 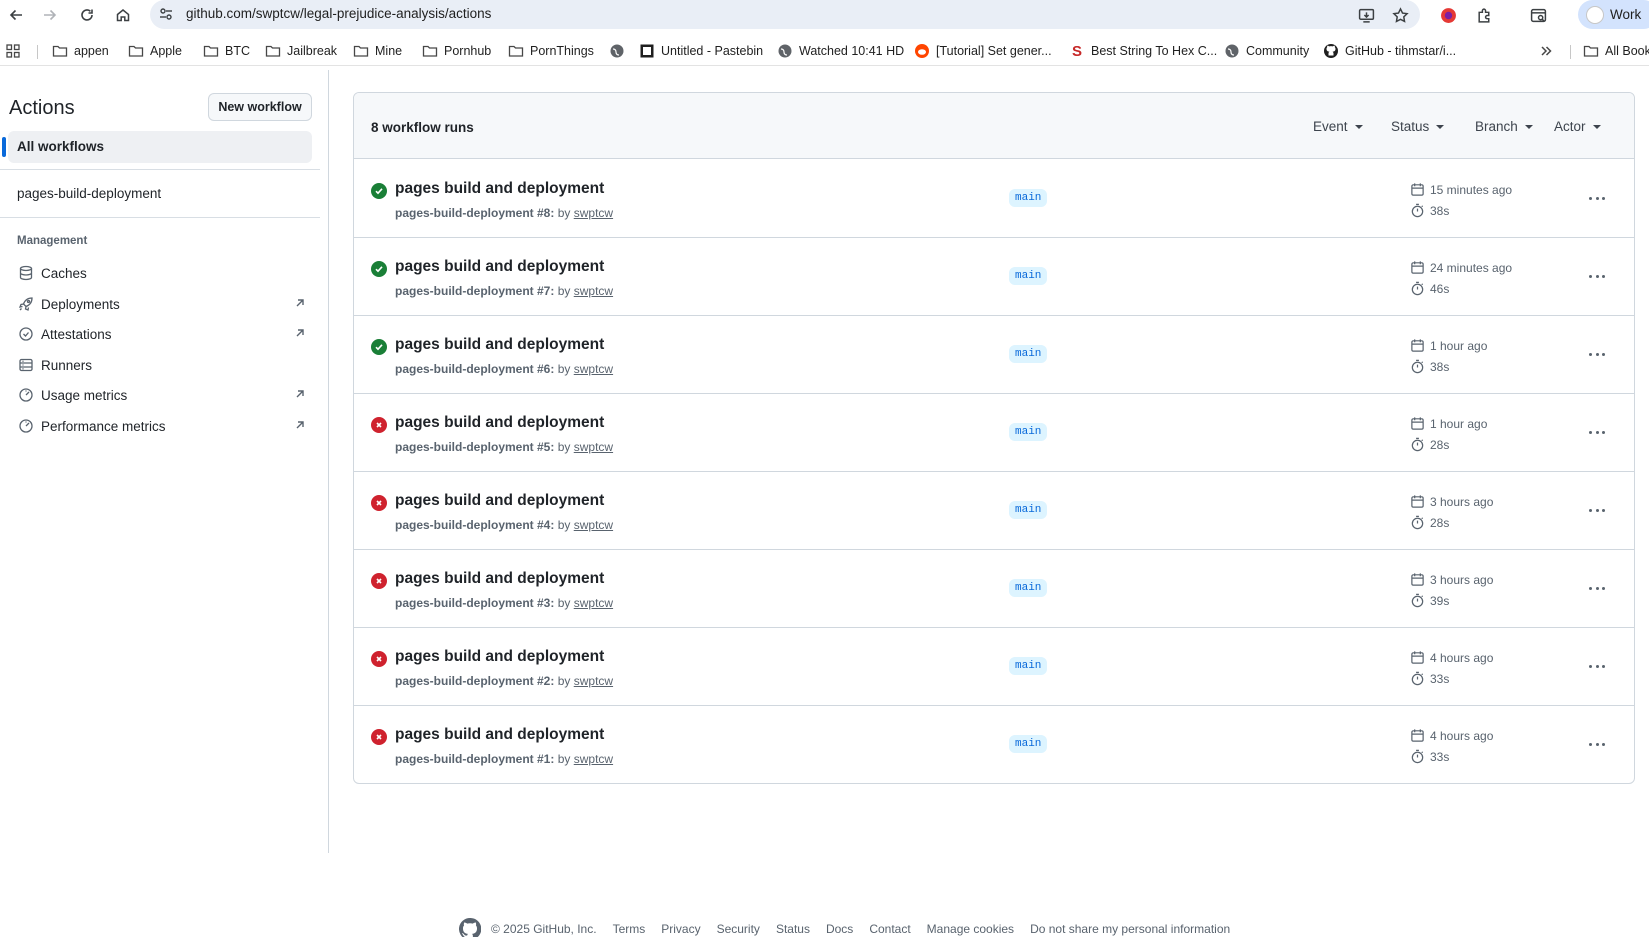 What do you see at coordinates (379, 347) in the screenshot?
I see `check-circle-icon` at bounding box center [379, 347].